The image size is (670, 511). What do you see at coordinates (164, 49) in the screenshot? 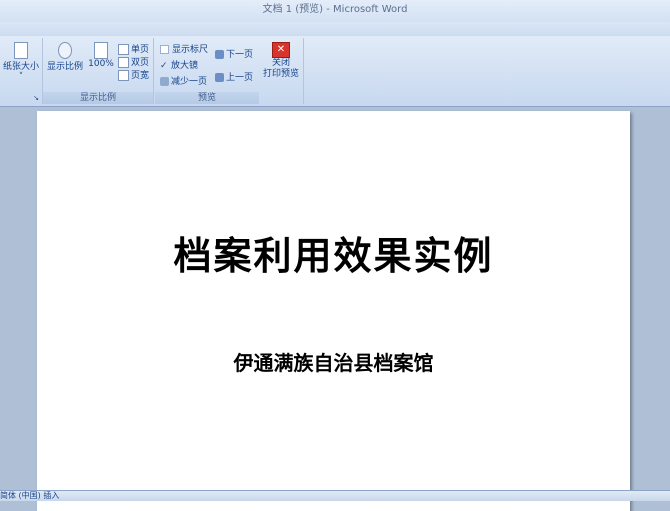
I see `show-ruler-box` at bounding box center [164, 49].